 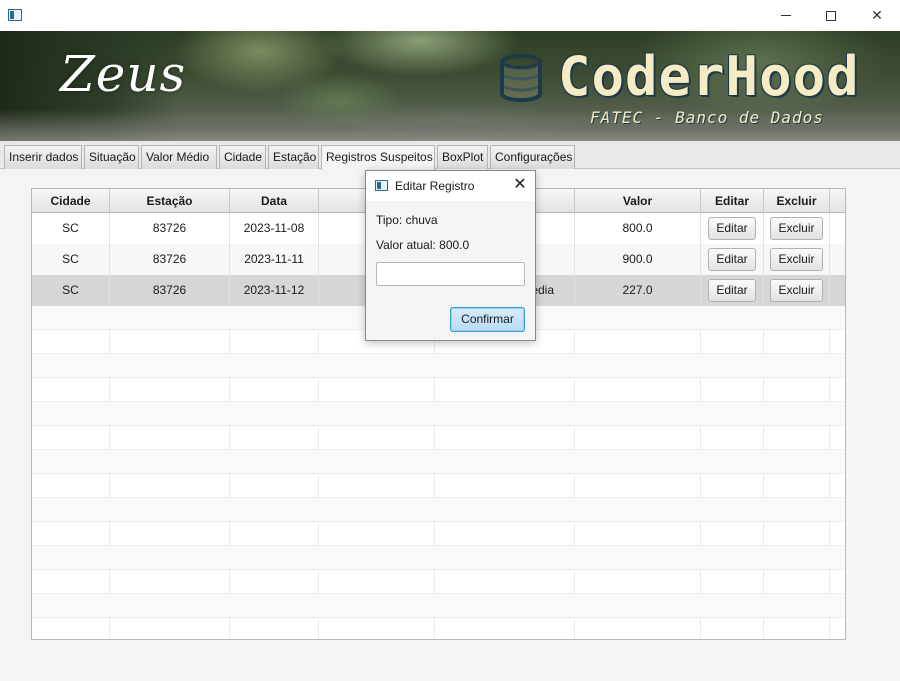 What do you see at coordinates (43, 157) in the screenshot?
I see `tab-inserir-dados: Inserir dados` at bounding box center [43, 157].